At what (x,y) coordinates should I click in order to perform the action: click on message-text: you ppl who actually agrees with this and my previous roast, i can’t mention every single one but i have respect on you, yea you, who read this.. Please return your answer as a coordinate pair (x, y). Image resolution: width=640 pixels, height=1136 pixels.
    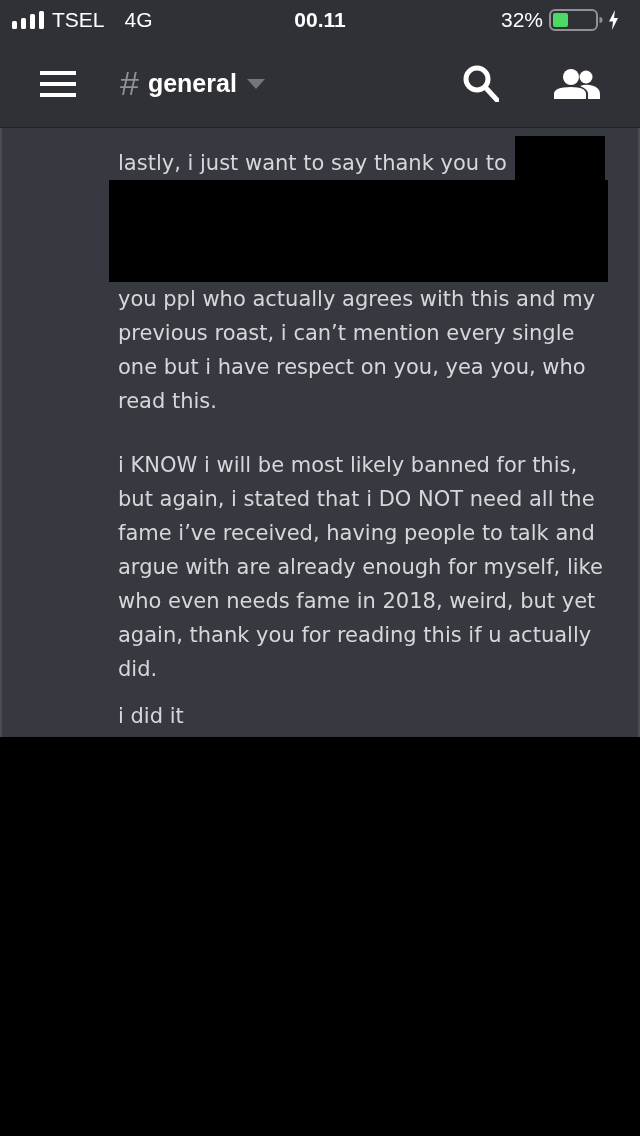
    Looking at the image, I should click on (357, 350).